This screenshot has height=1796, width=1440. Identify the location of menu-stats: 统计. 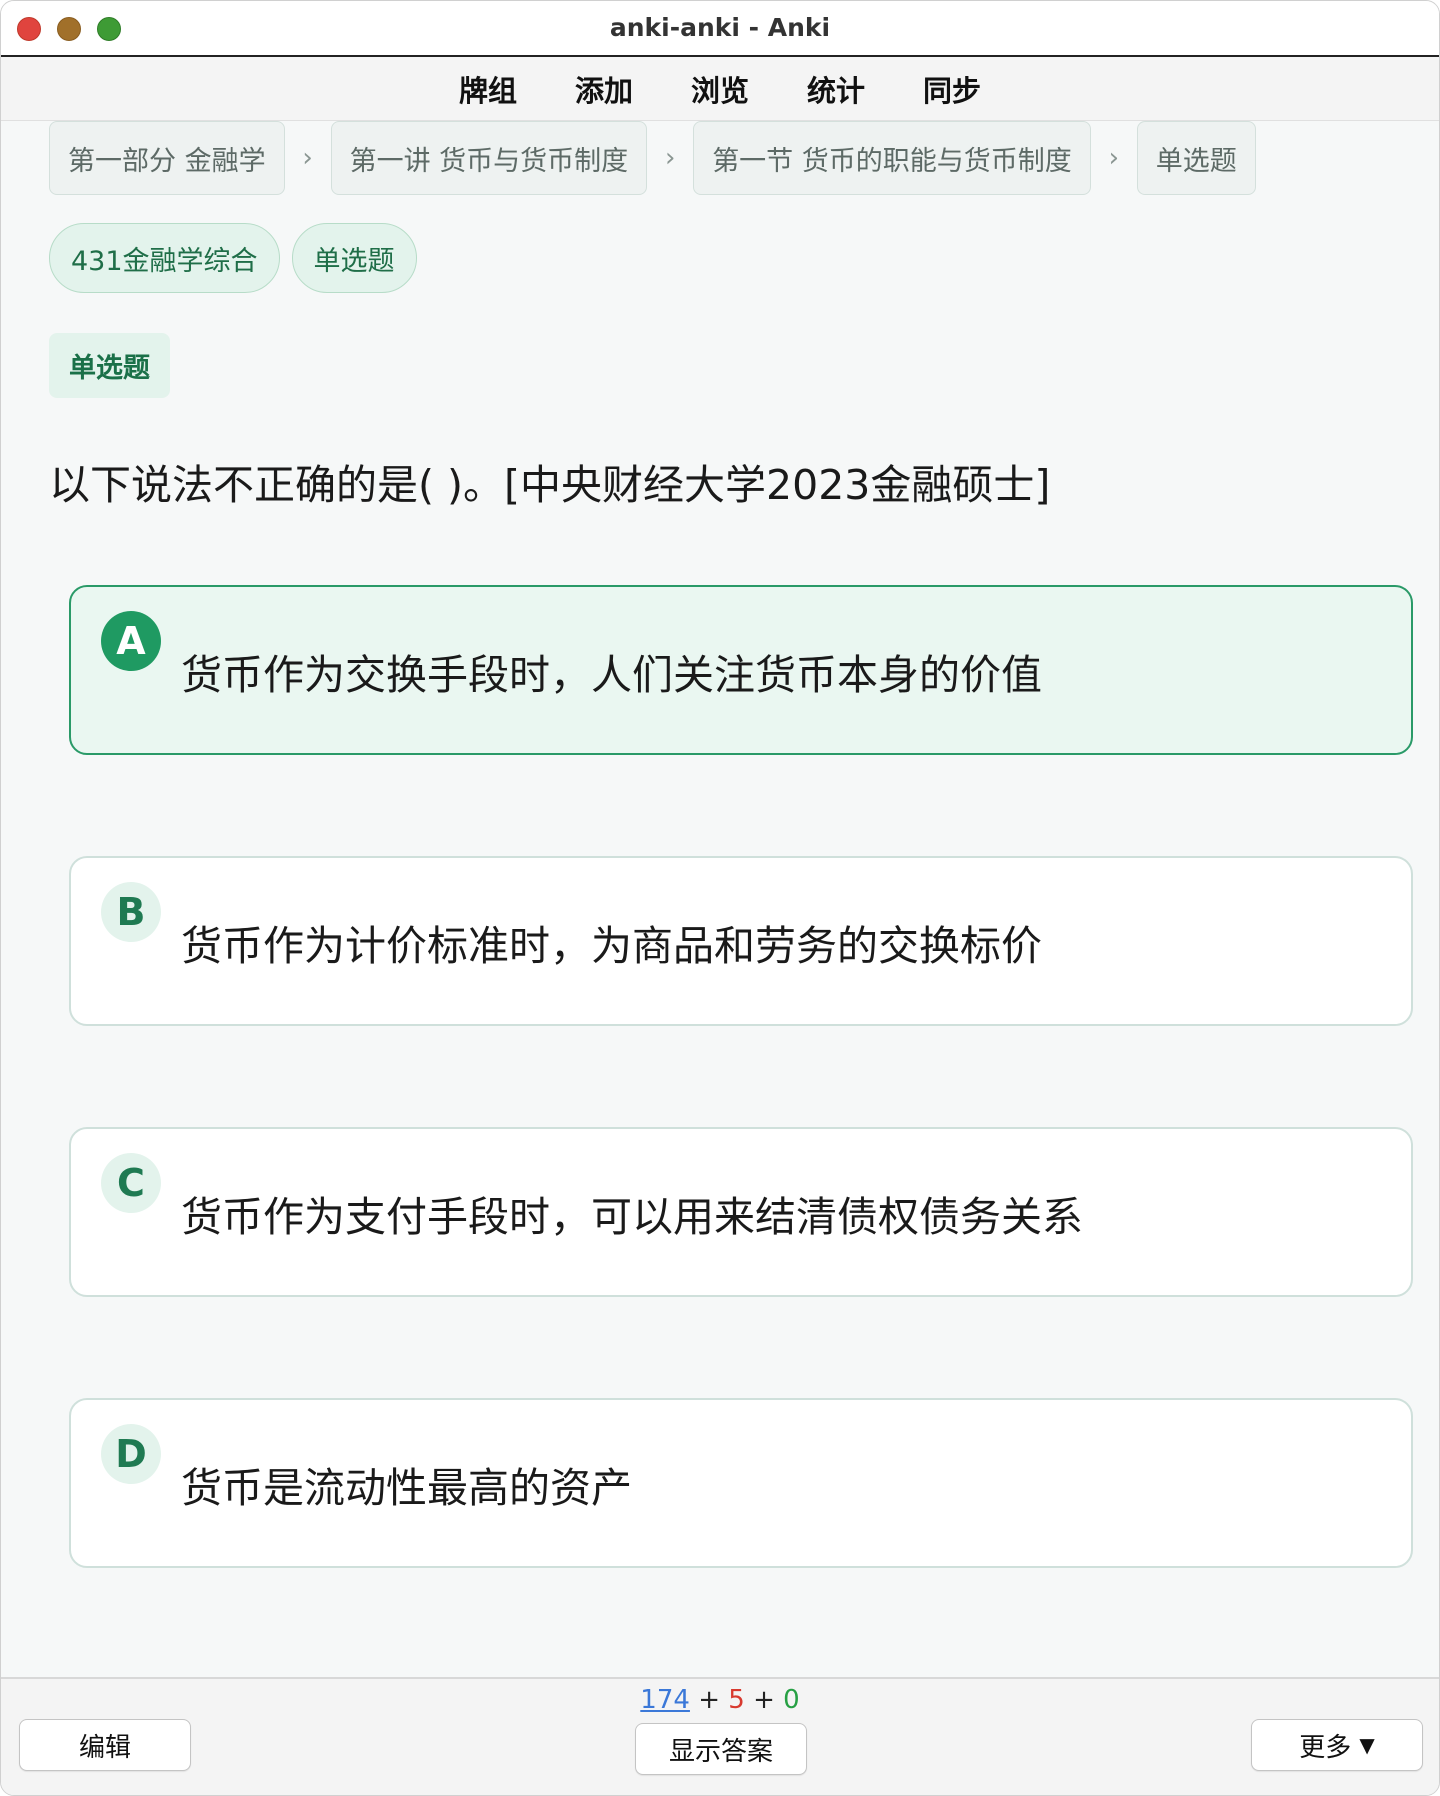
(836, 89).